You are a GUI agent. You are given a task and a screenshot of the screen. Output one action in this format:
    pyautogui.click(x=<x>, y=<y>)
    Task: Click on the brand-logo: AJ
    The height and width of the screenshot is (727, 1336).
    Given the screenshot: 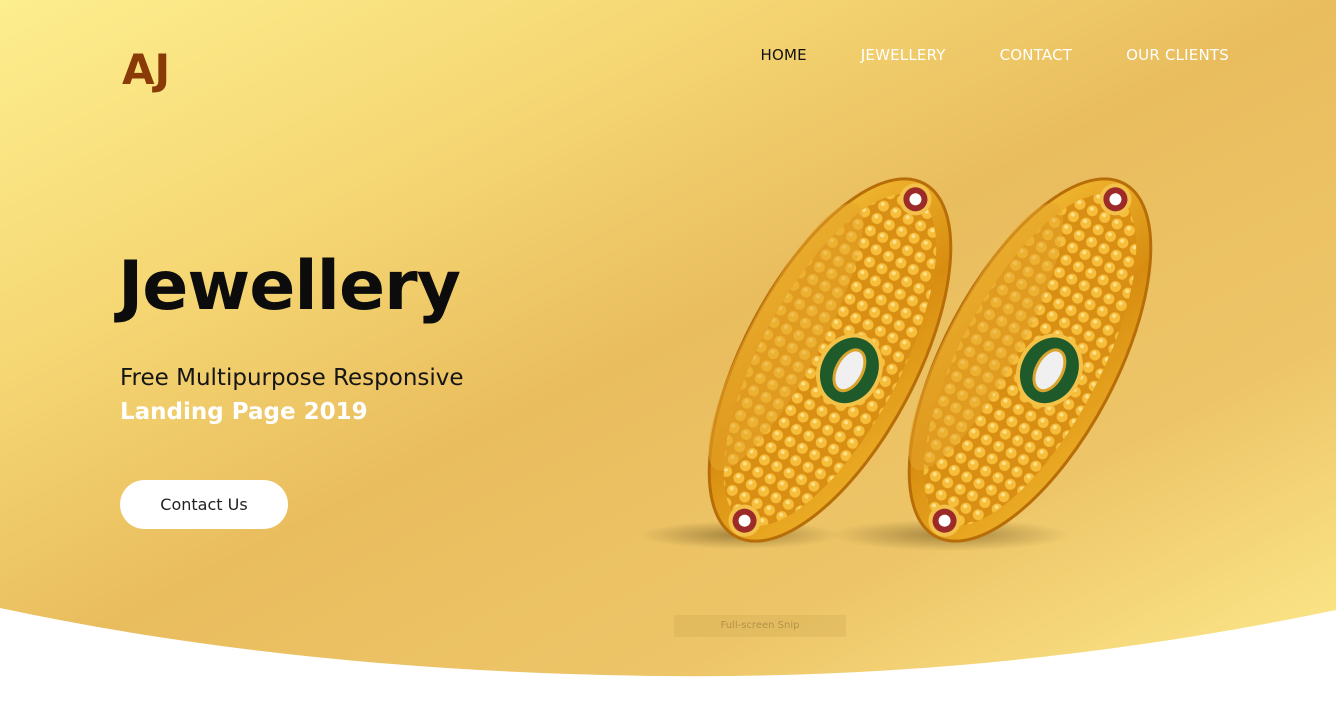 What is the action you would take?
    pyautogui.click(x=152, y=73)
    